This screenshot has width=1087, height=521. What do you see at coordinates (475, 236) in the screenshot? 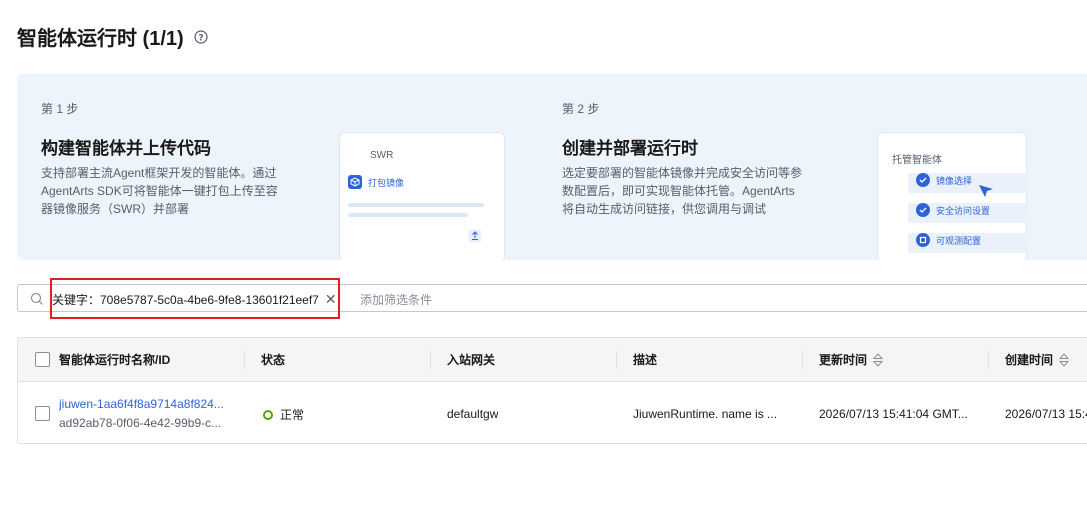
I see `upload-icon` at bounding box center [475, 236].